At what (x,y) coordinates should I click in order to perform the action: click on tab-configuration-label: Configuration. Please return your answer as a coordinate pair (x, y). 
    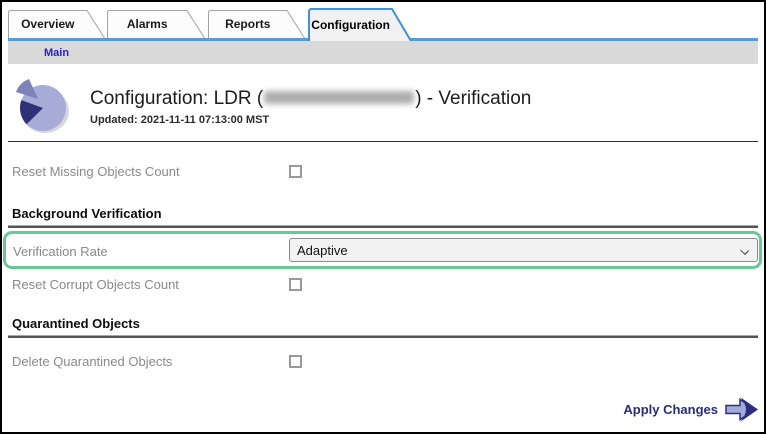
    Looking at the image, I should click on (350, 24).